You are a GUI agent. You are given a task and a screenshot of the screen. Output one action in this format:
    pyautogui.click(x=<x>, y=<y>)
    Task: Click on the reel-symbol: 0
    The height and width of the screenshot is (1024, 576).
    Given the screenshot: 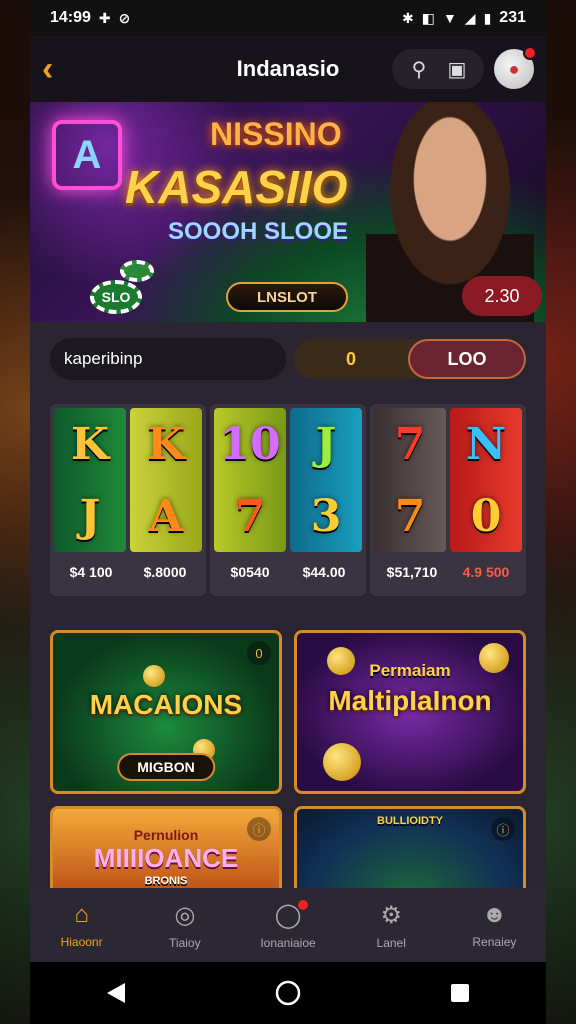 What is the action you would take?
    pyautogui.click(x=486, y=516)
    